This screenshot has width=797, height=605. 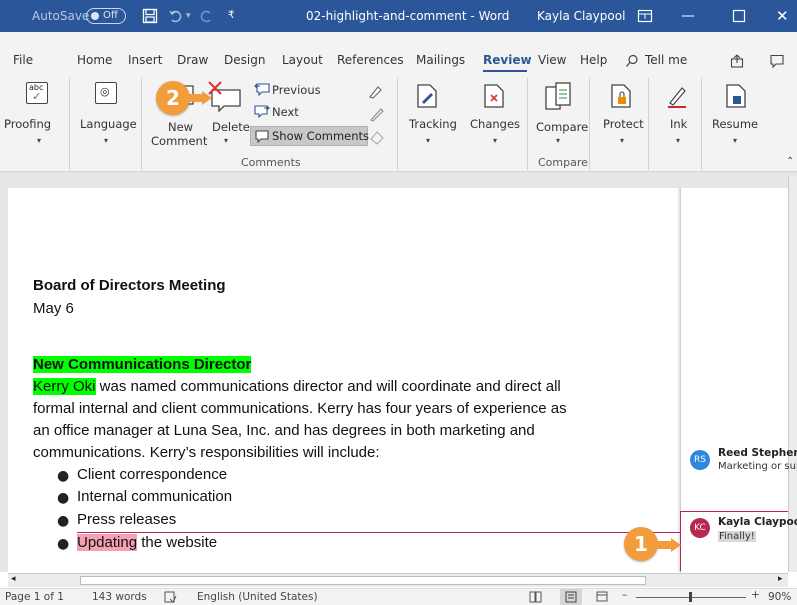 What do you see at coordinates (552, 60) in the screenshot?
I see `tab-view: View` at bounding box center [552, 60].